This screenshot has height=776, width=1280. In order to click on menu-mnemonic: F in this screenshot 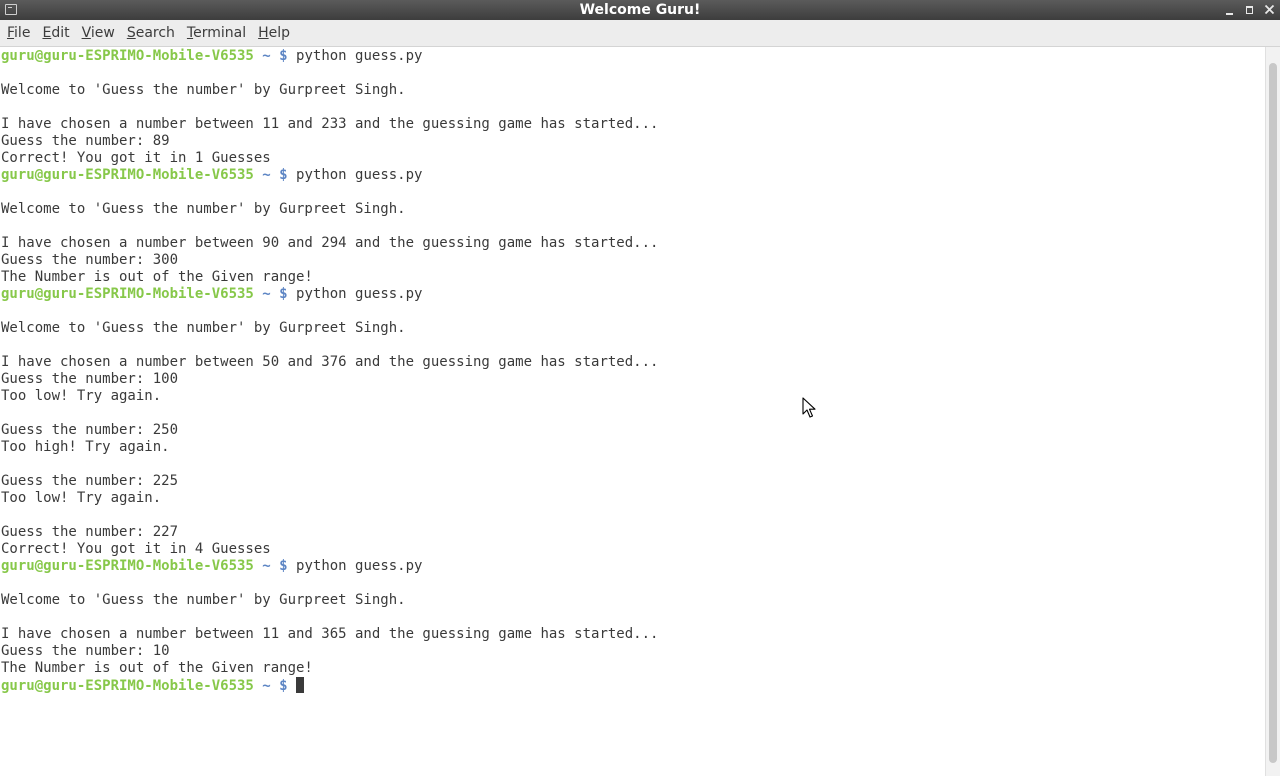, I will do `click(11, 33)`.